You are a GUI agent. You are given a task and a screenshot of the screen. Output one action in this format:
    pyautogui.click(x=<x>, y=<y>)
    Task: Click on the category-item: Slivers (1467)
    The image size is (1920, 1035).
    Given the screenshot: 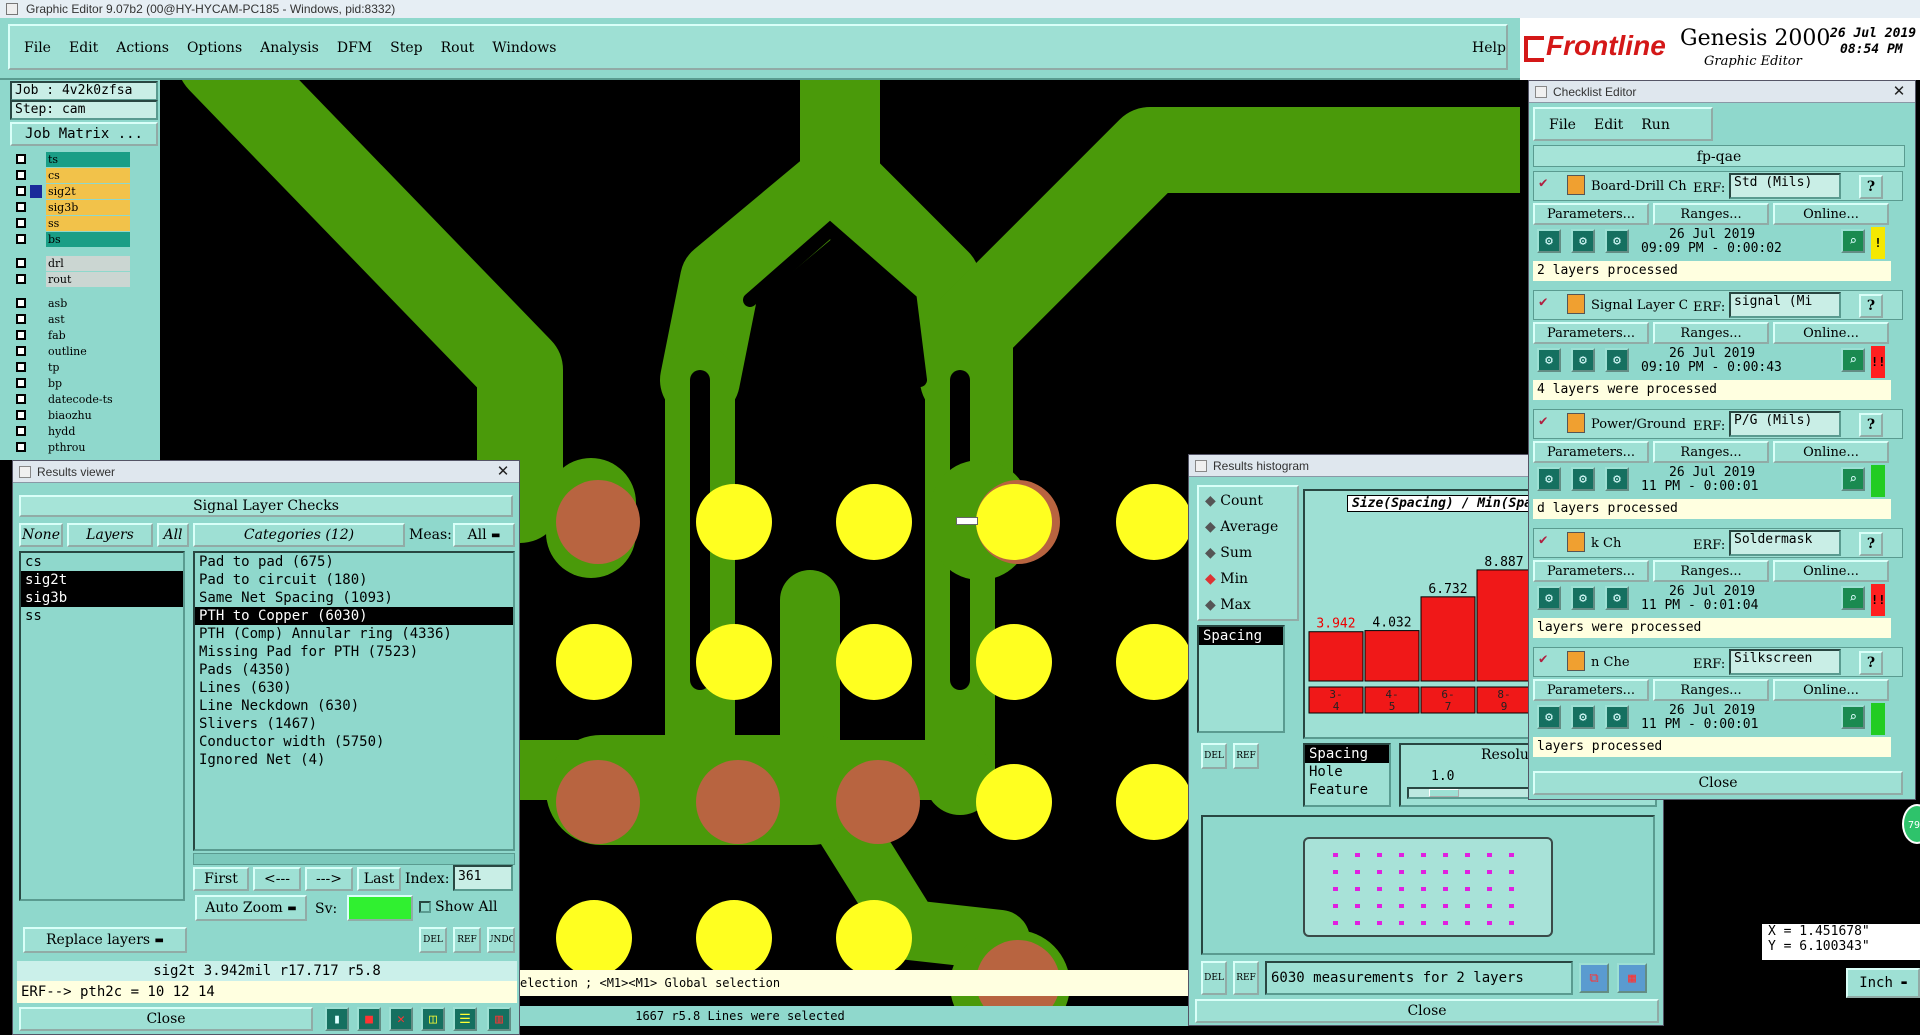 What is the action you would take?
    pyautogui.click(x=354, y=724)
    